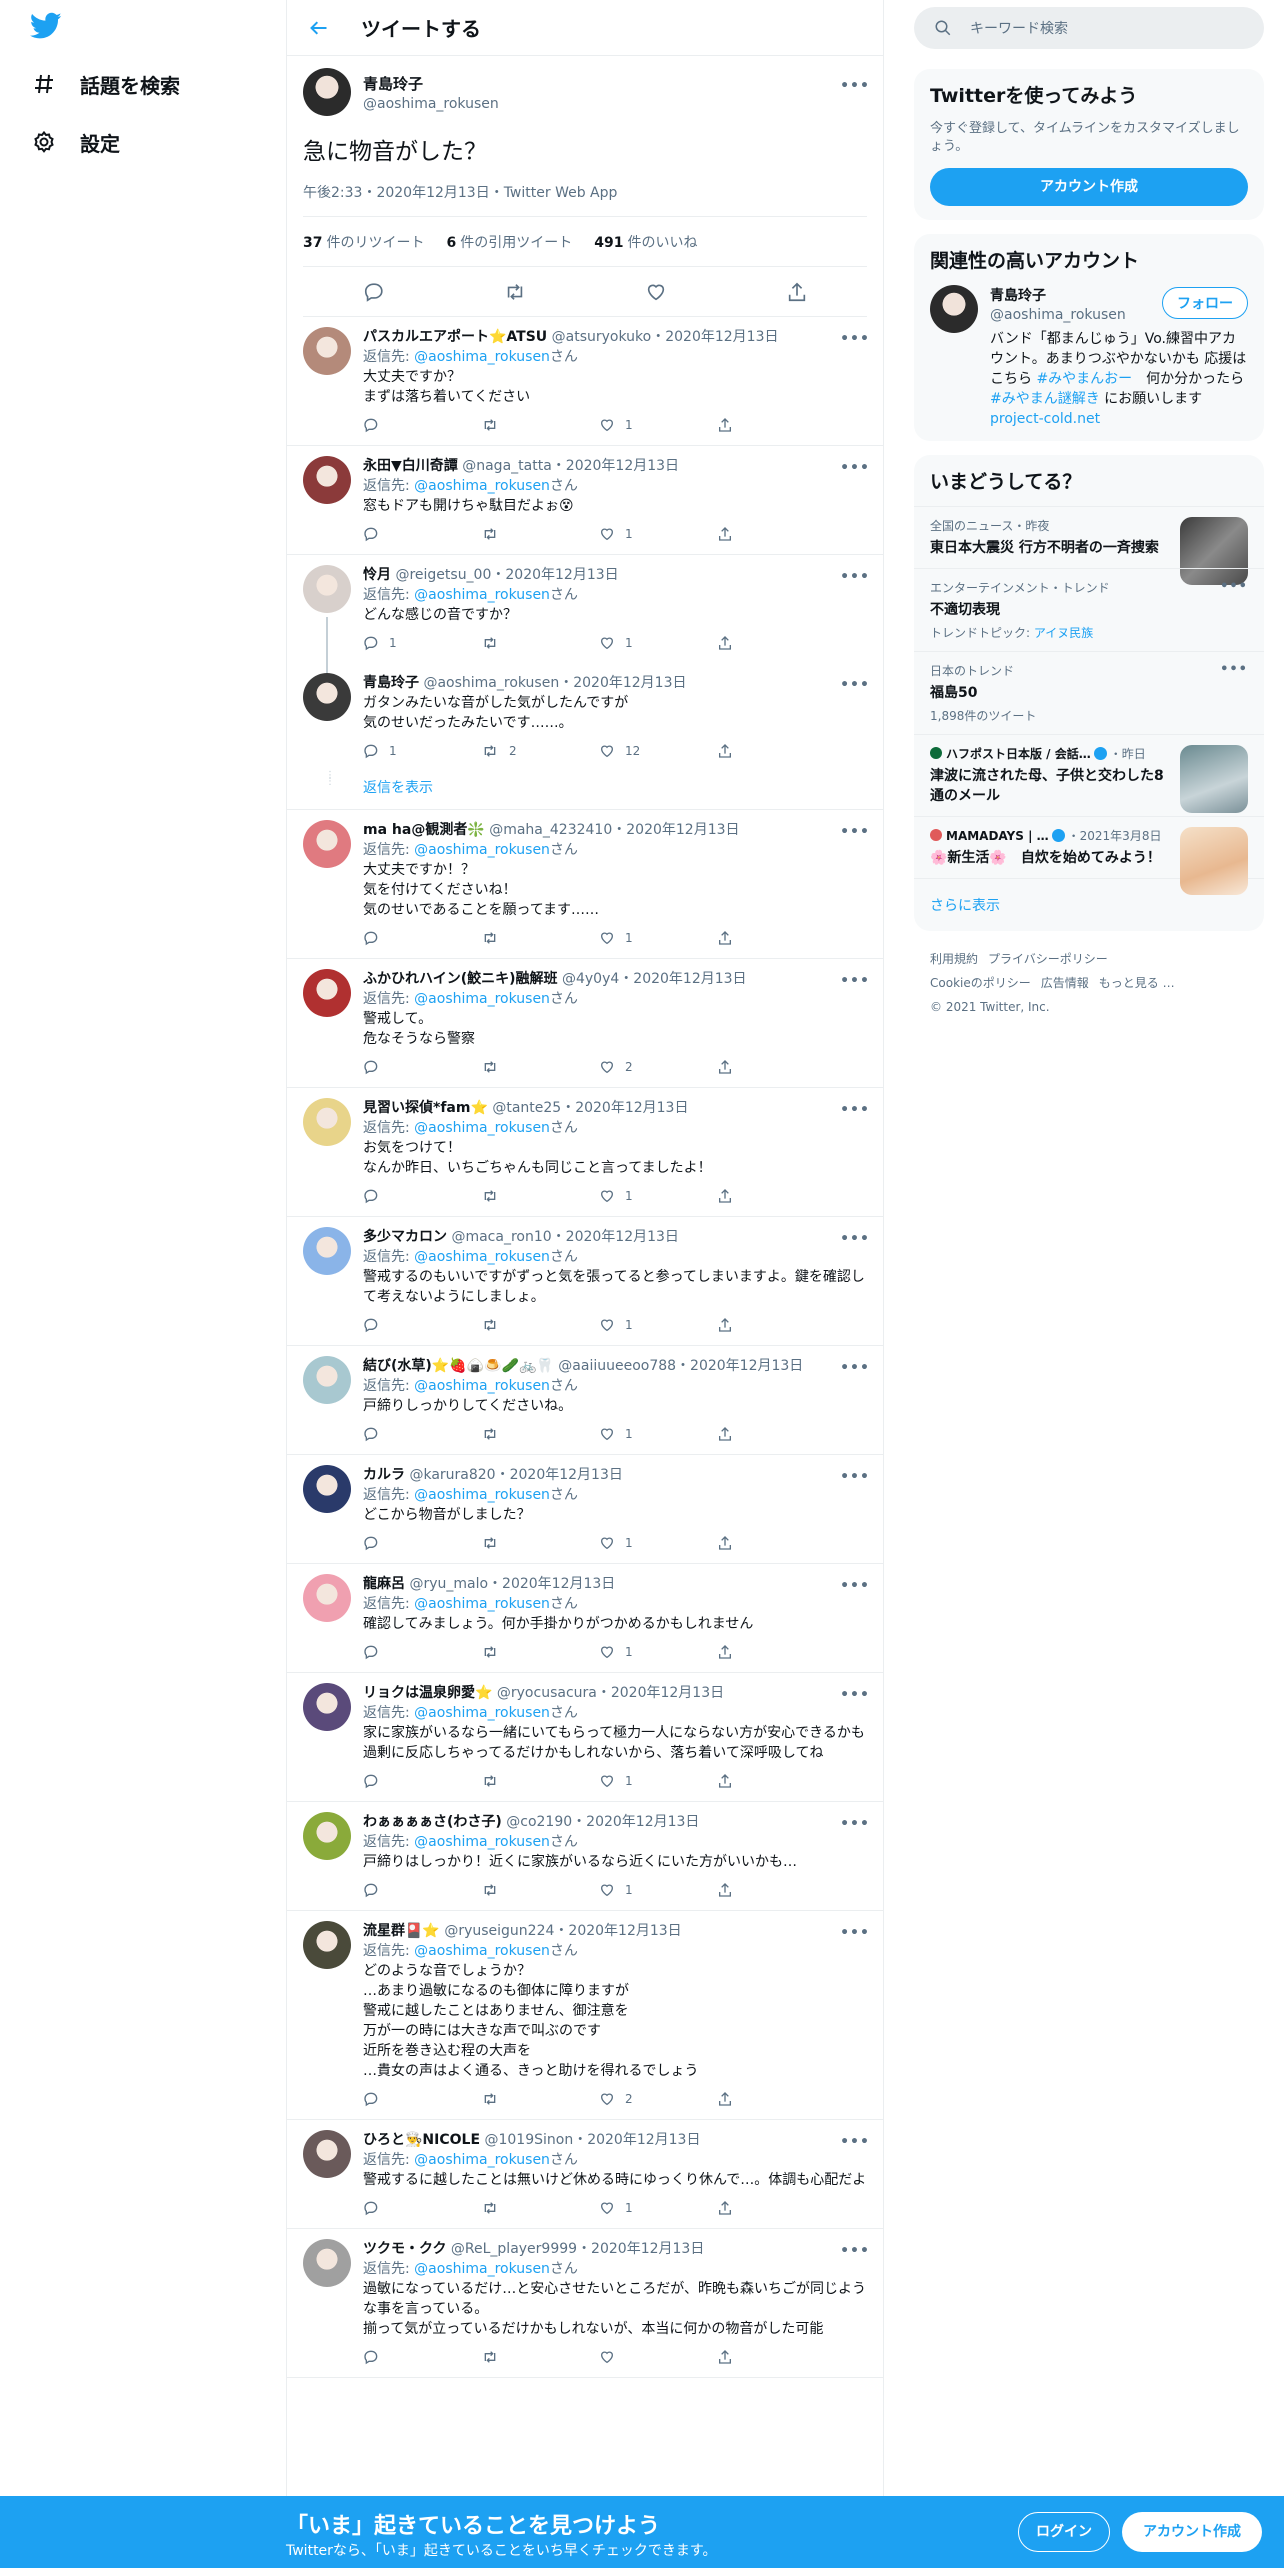 This screenshot has height=2568, width=1284. Describe the element at coordinates (509, 242) in the screenshot. I see `quote-count-link: 6 件の引用ツイート` at that location.